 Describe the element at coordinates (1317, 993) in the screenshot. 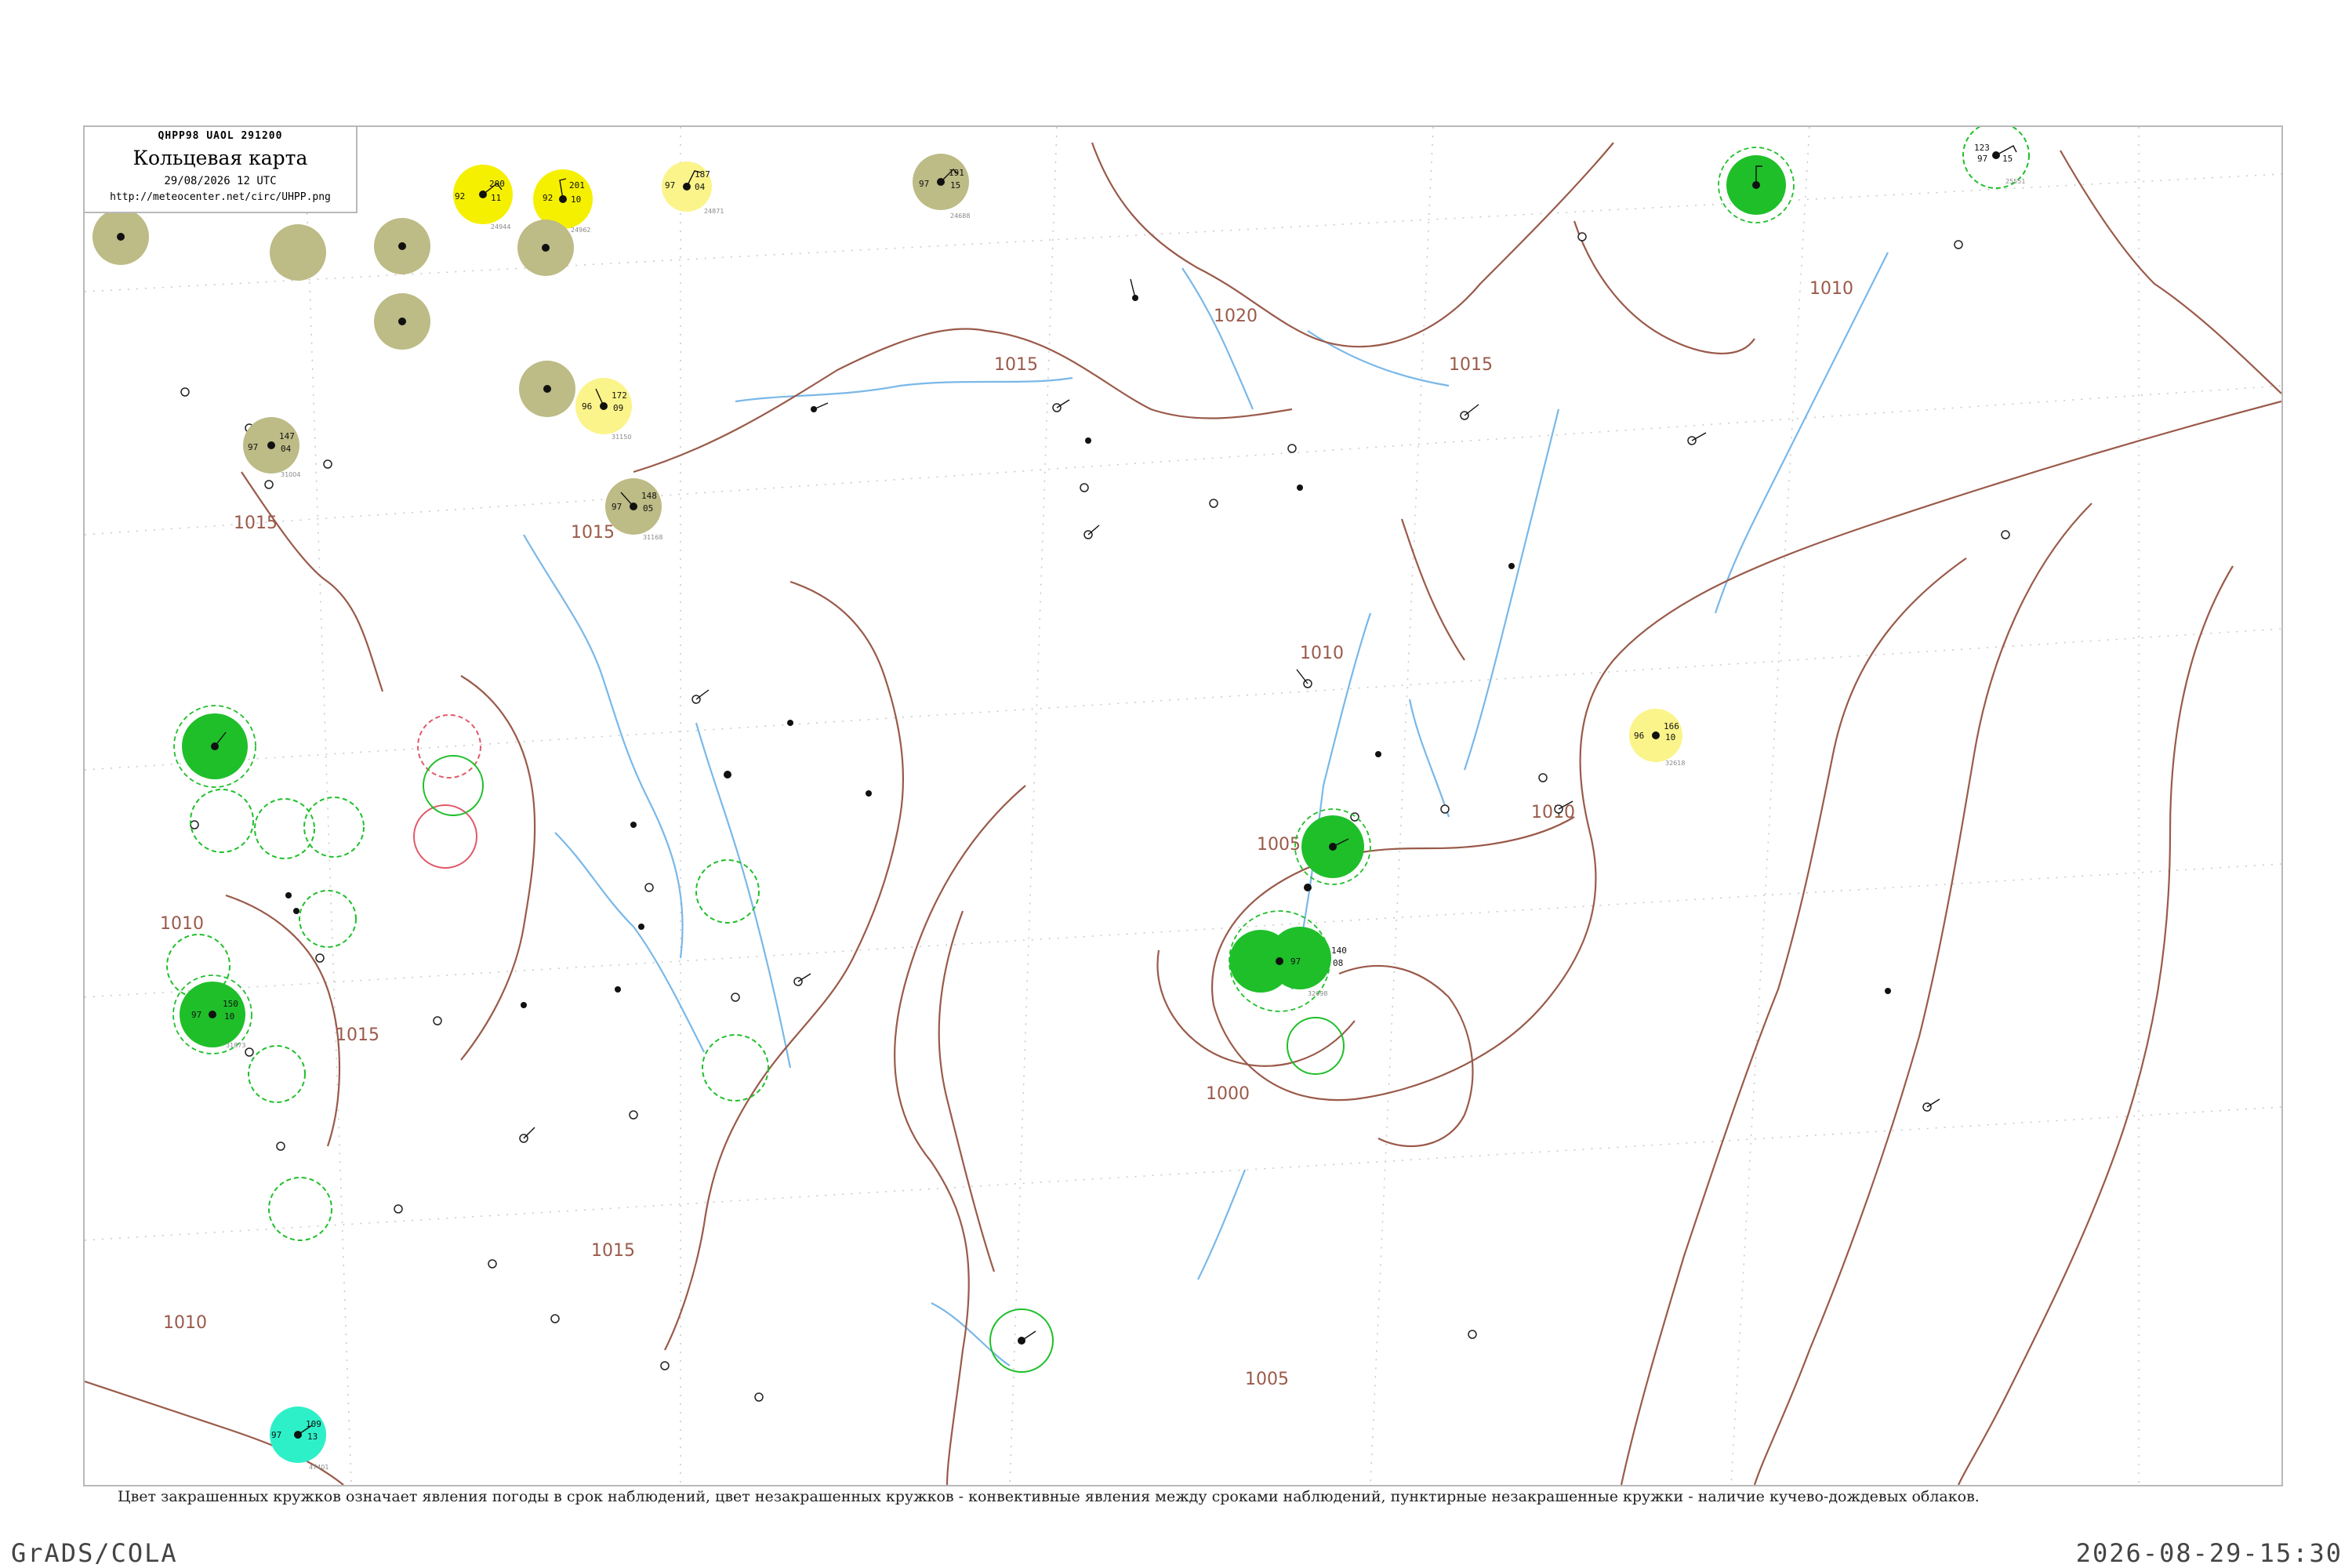

I see `station-id: 32098` at that location.